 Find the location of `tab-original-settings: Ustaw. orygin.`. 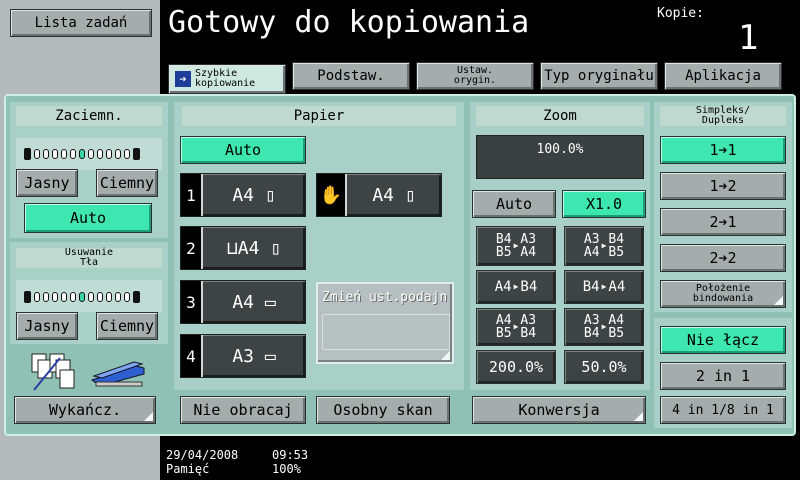

tab-original-settings: Ustaw. orygin. is located at coordinates (475, 76).